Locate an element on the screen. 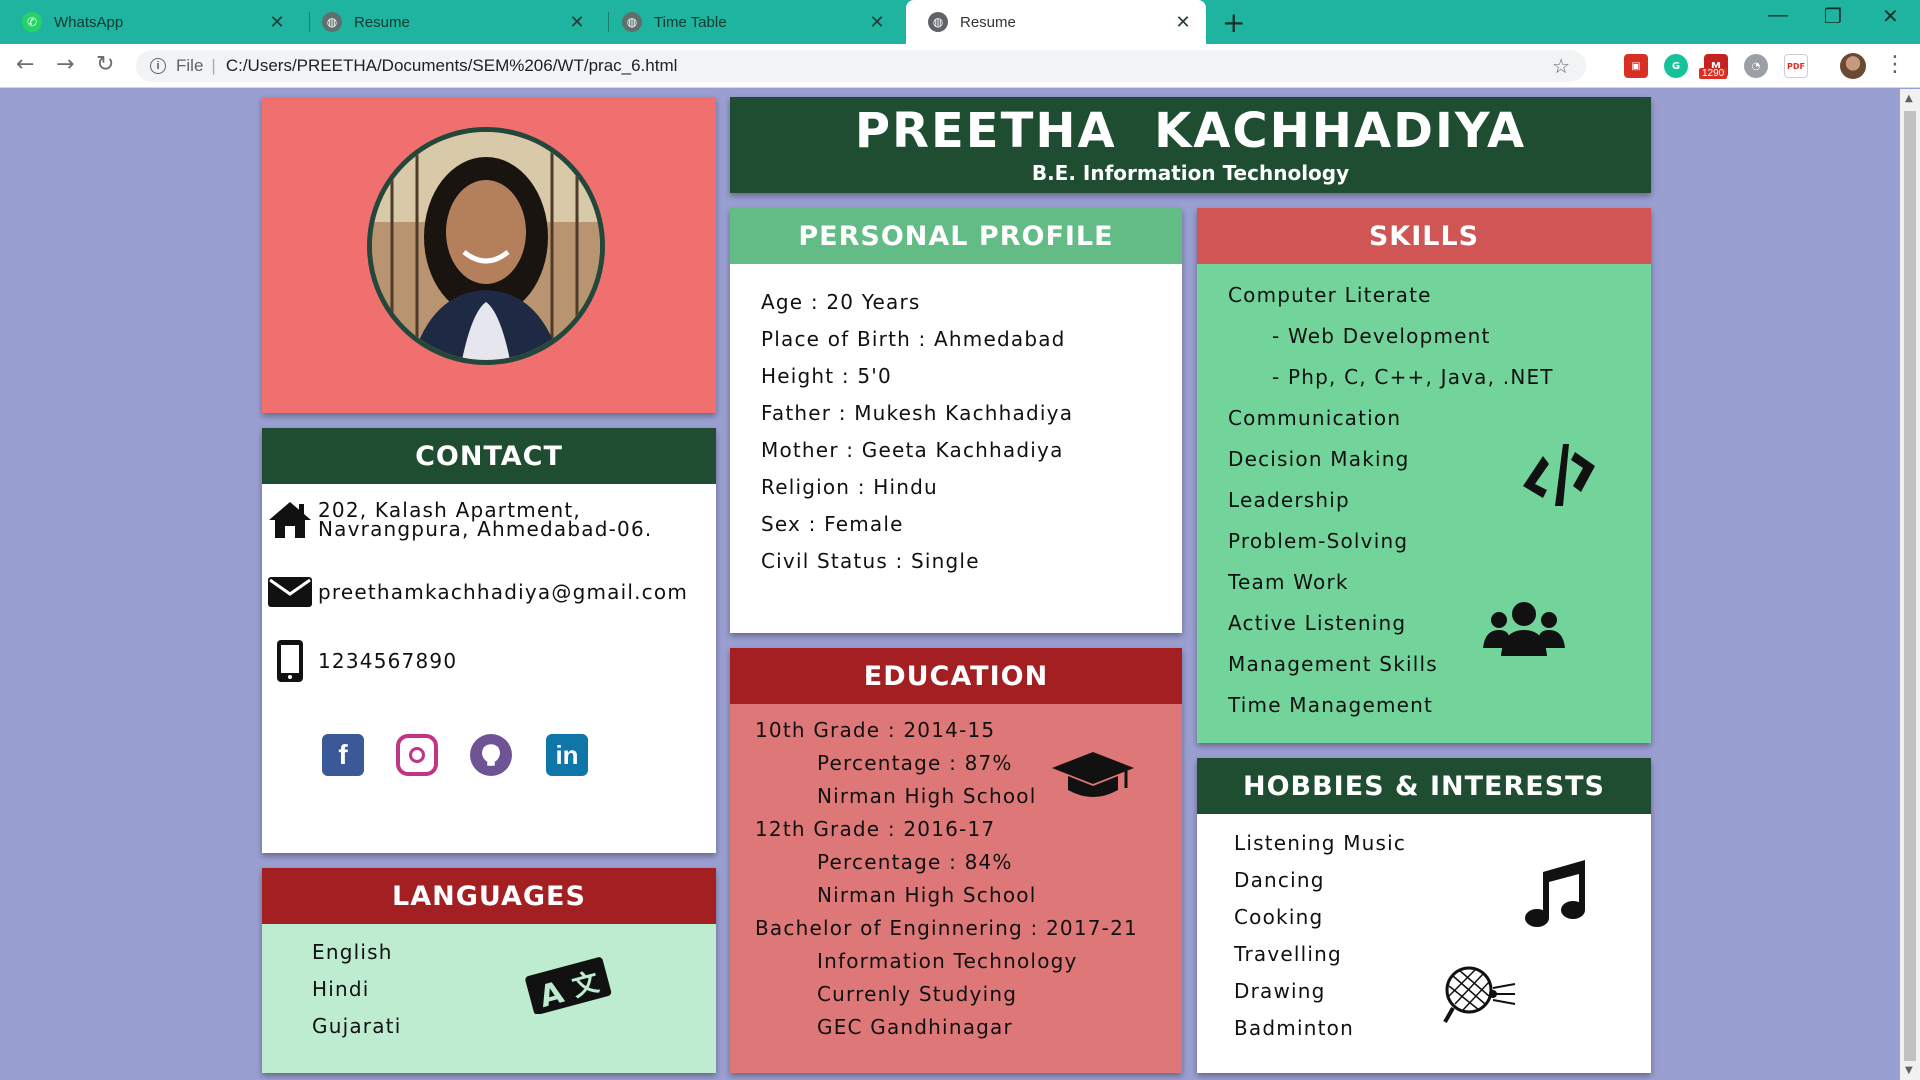 This screenshot has width=1920, height=1080. profile-item: Sex : Female is located at coordinates (832, 524).